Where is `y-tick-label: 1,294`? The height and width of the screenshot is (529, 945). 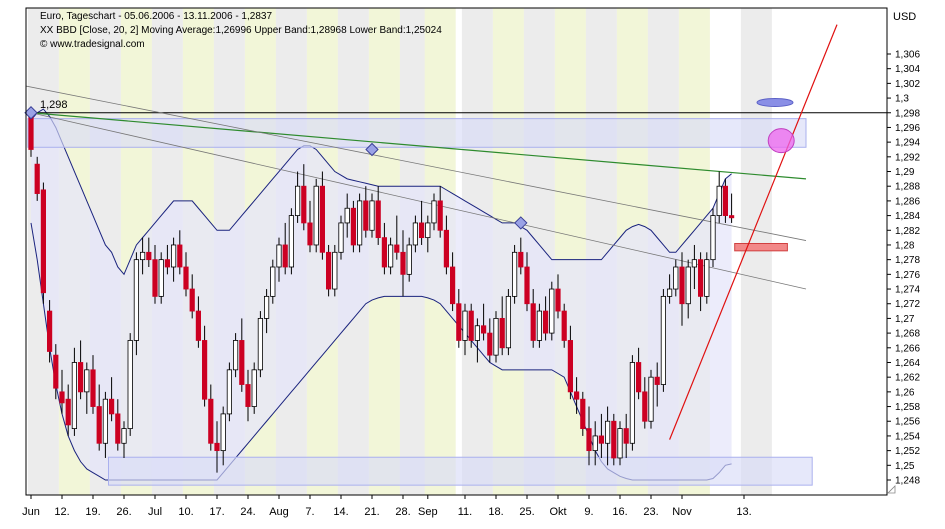
y-tick-label: 1,294 is located at coordinates (907, 143).